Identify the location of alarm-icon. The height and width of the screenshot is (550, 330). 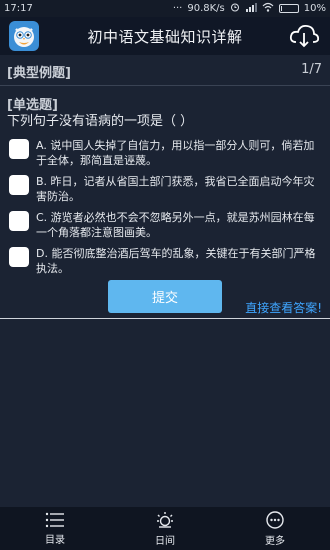
(235, 8).